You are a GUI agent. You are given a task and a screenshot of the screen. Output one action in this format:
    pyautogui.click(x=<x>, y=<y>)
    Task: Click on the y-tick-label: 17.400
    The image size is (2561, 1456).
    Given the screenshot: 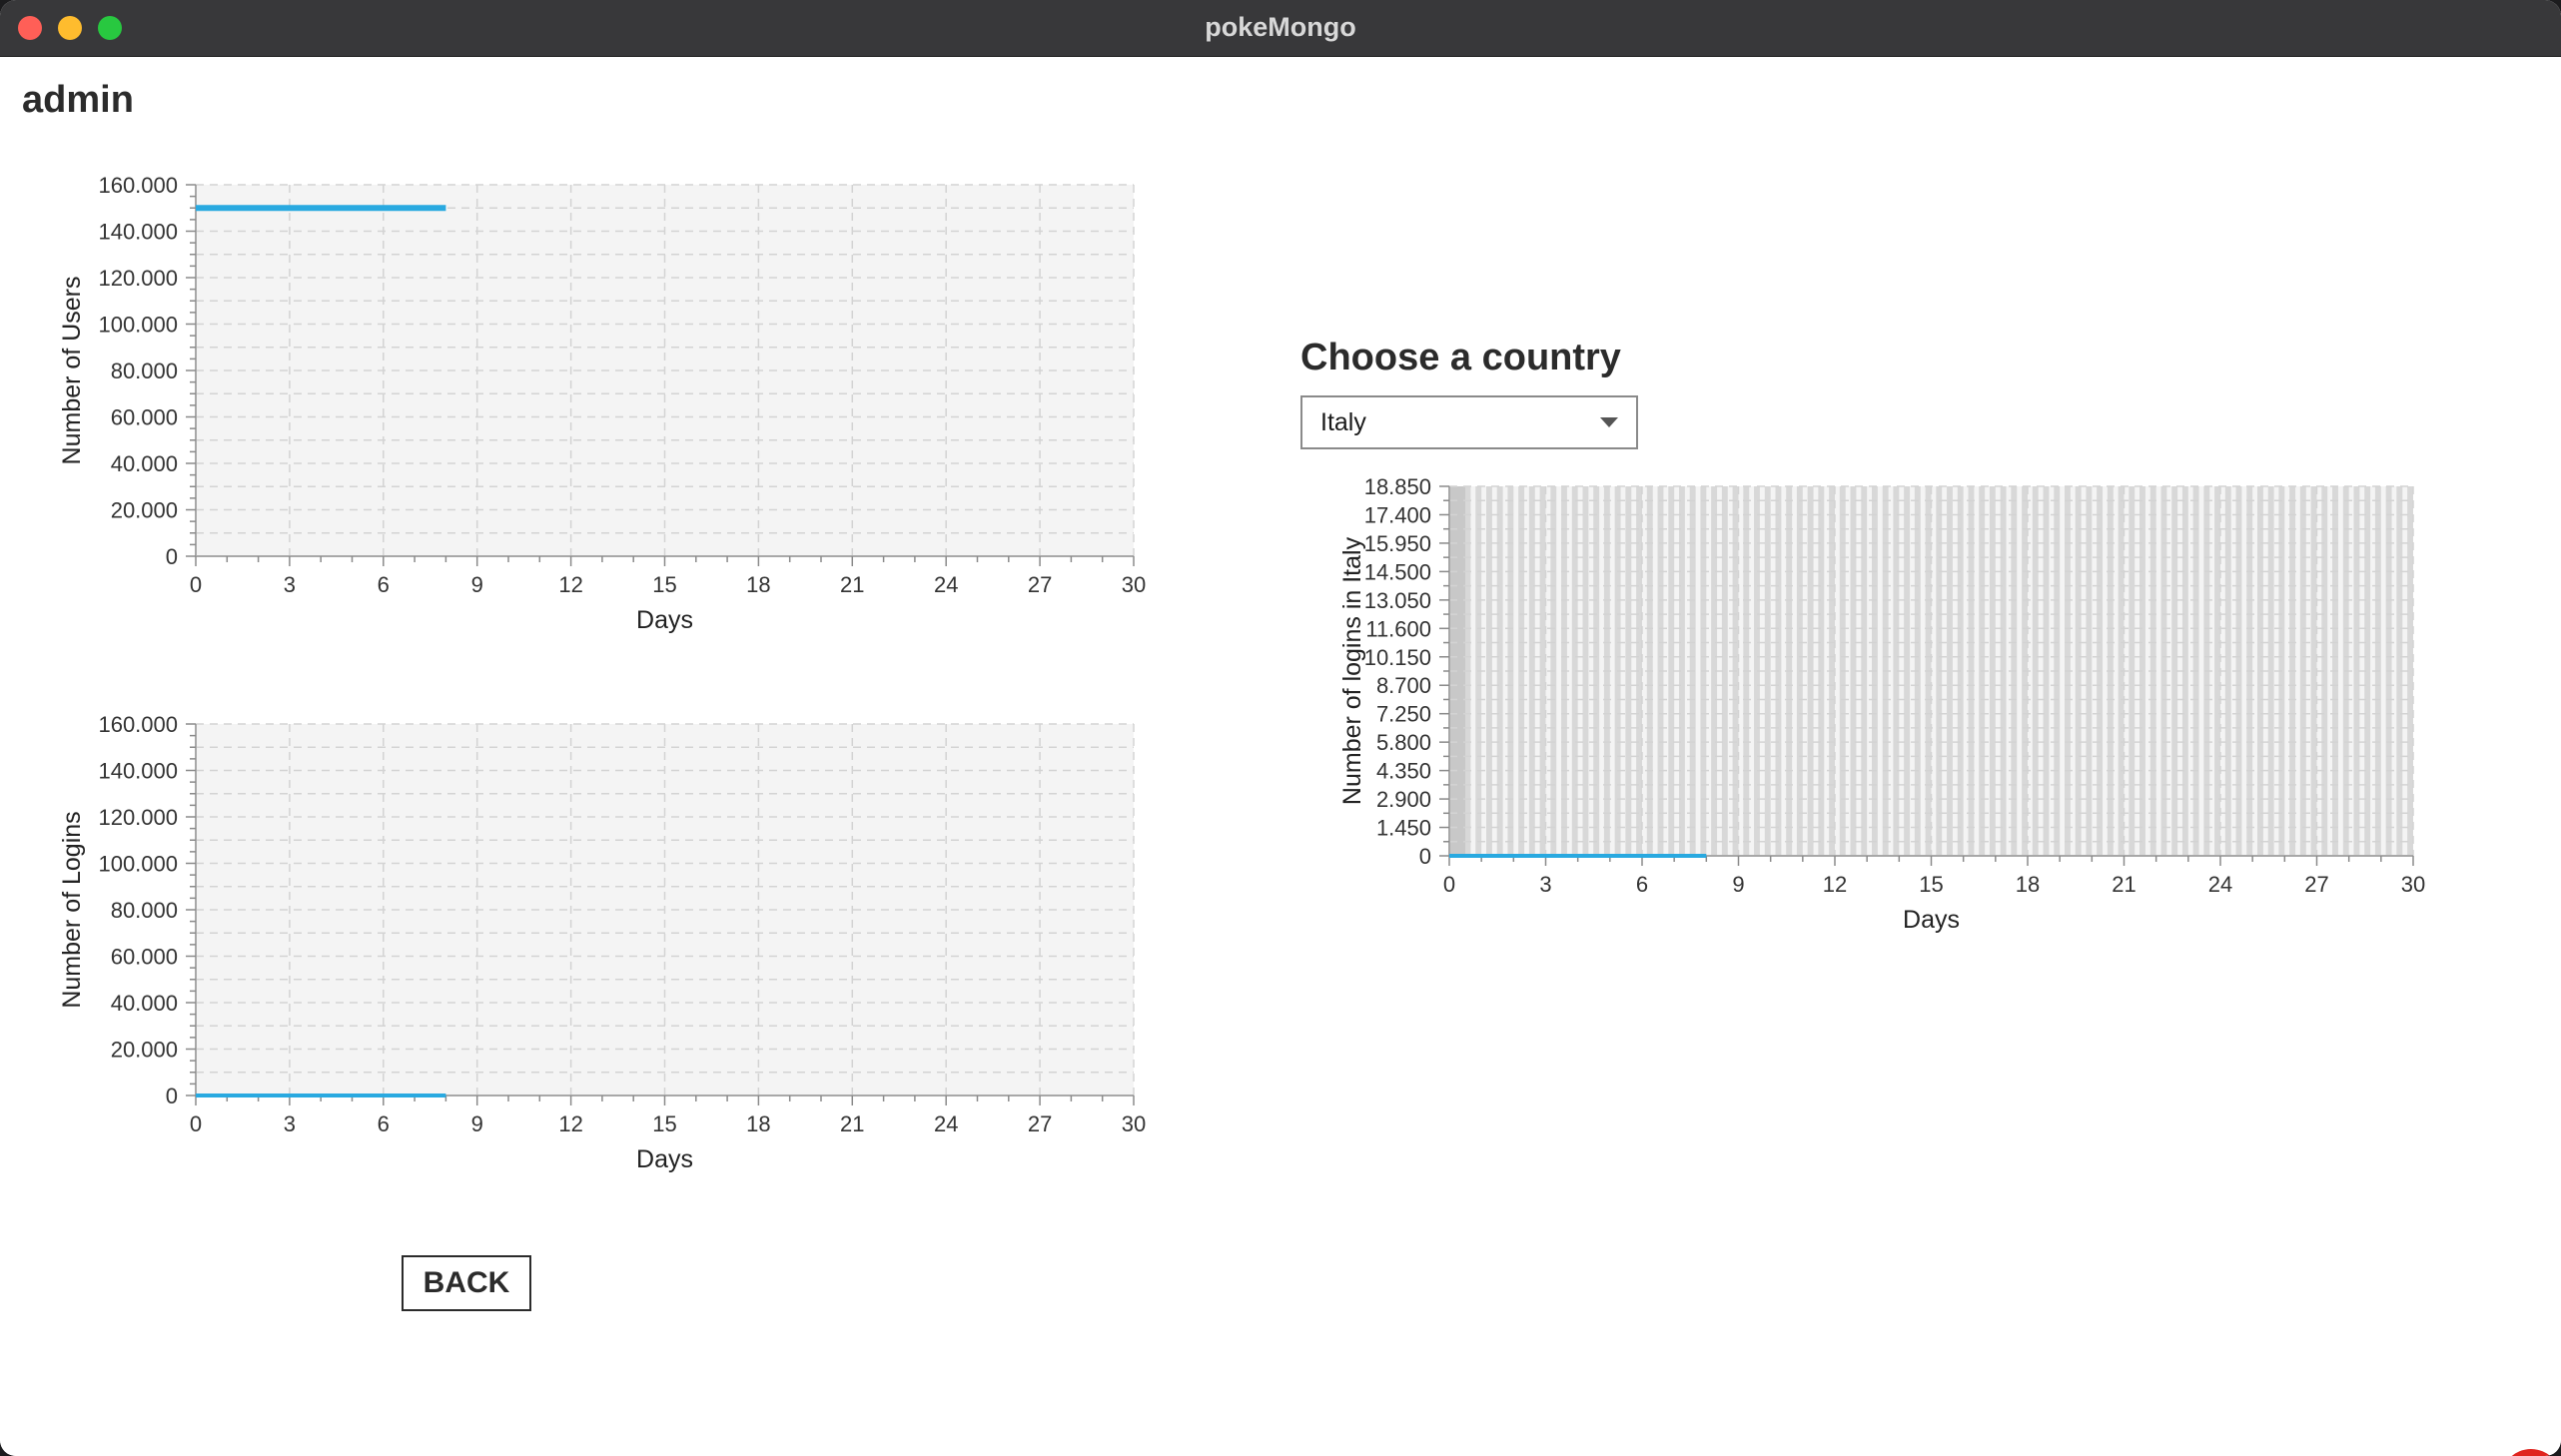 What is the action you would take?
    pyautogui.click(x=1398, y=514)
    